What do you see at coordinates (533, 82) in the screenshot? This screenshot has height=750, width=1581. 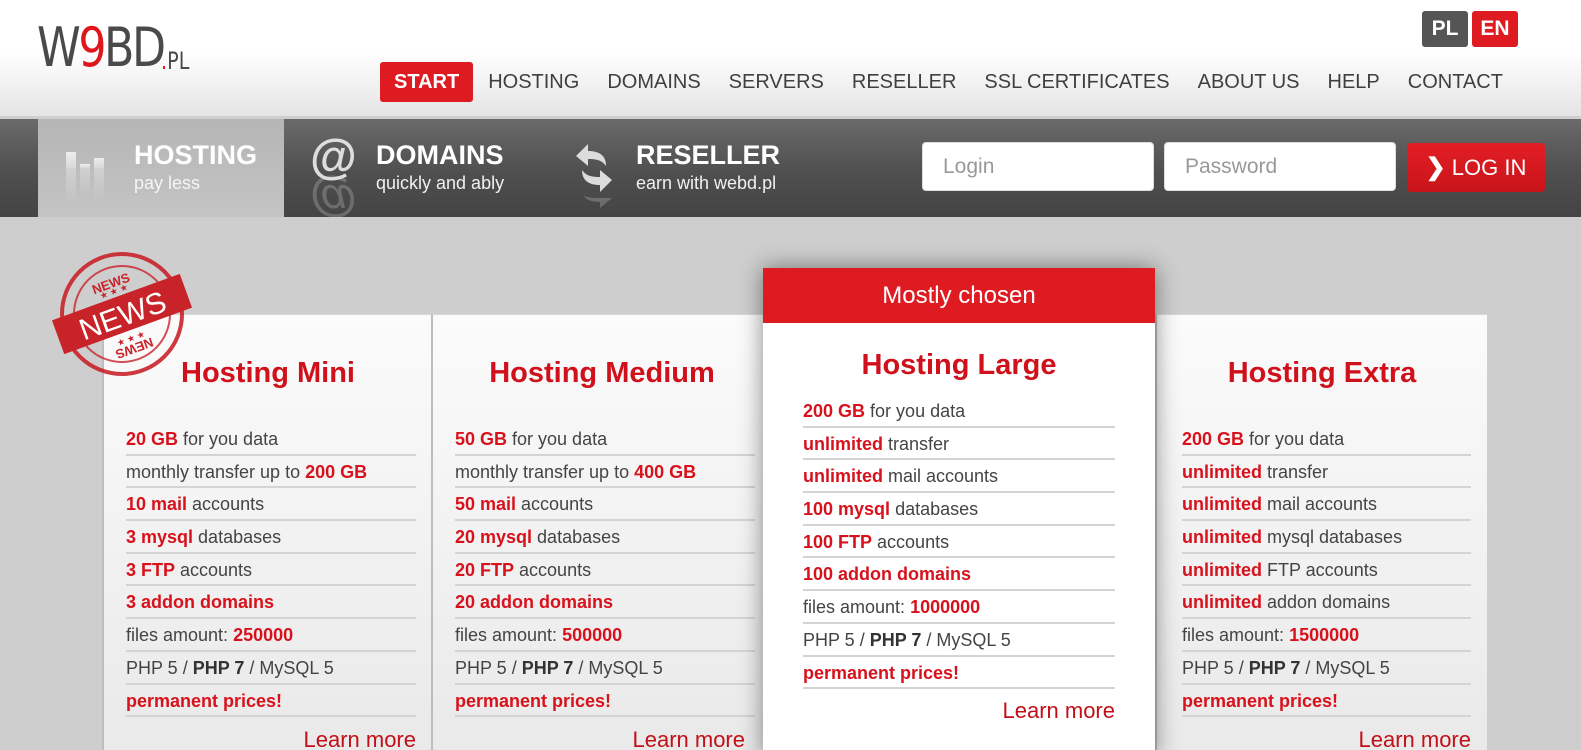 I see `nav-hosting: HOSTING` at bounding box center [533, 82].